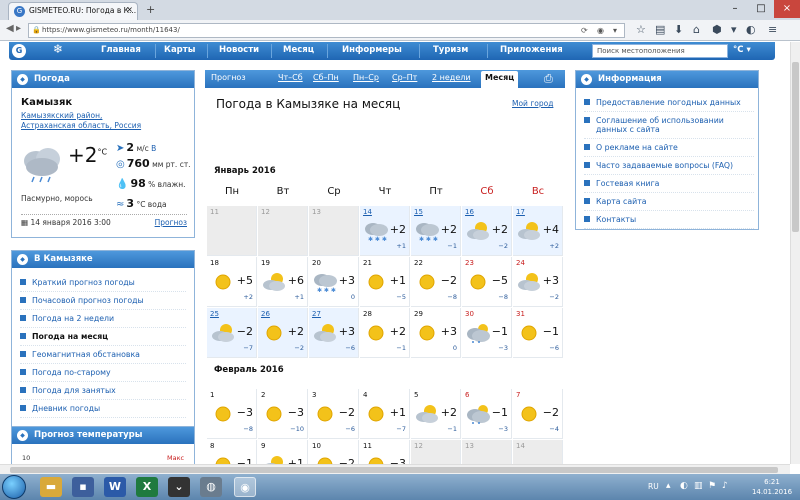 The width and height of the screenshot is (800, 500). What do you see at coordinates (10, 28) in the screenshot?
I see `back-icon: ◀` at bounding box center [10, 28].